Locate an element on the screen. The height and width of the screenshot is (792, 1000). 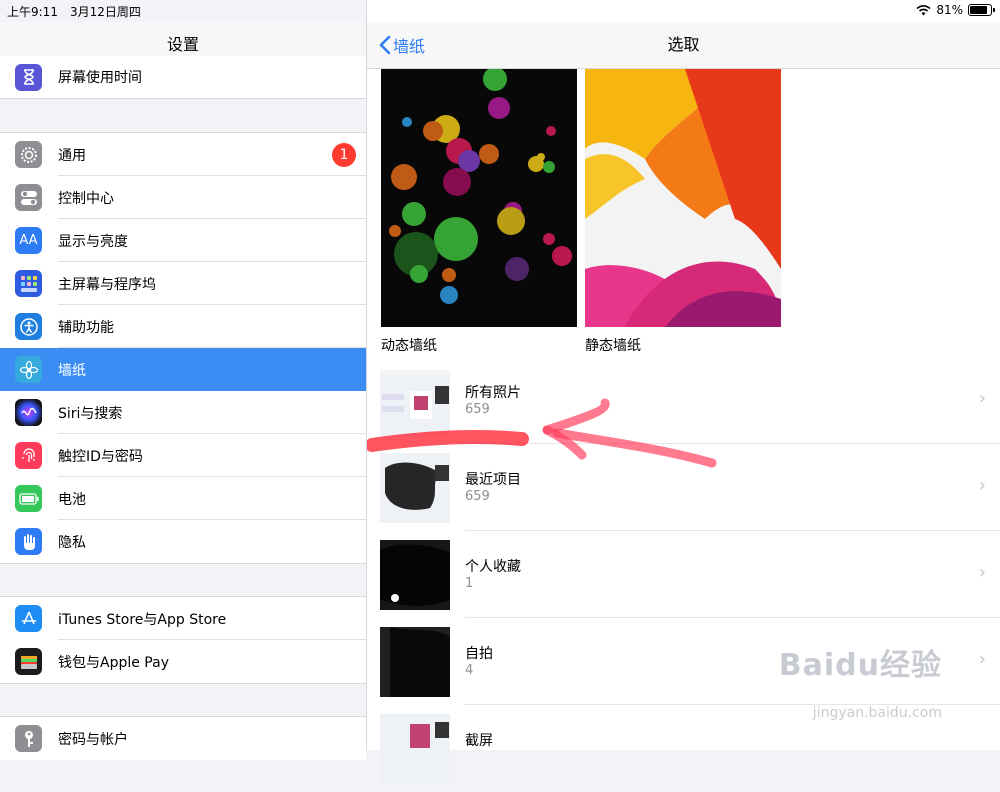
sidebar-item-screen-time: 屏幕使用时间 is located at coordinates (183, 77).